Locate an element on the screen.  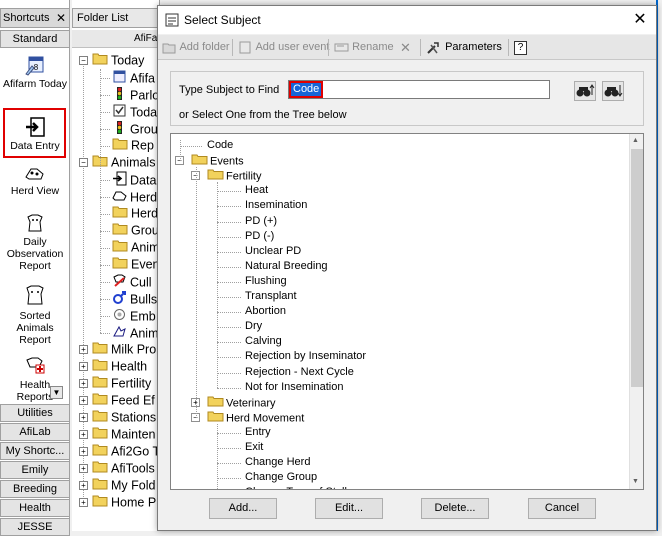
folder-list-item: Today is located at coordinates (126, 60).